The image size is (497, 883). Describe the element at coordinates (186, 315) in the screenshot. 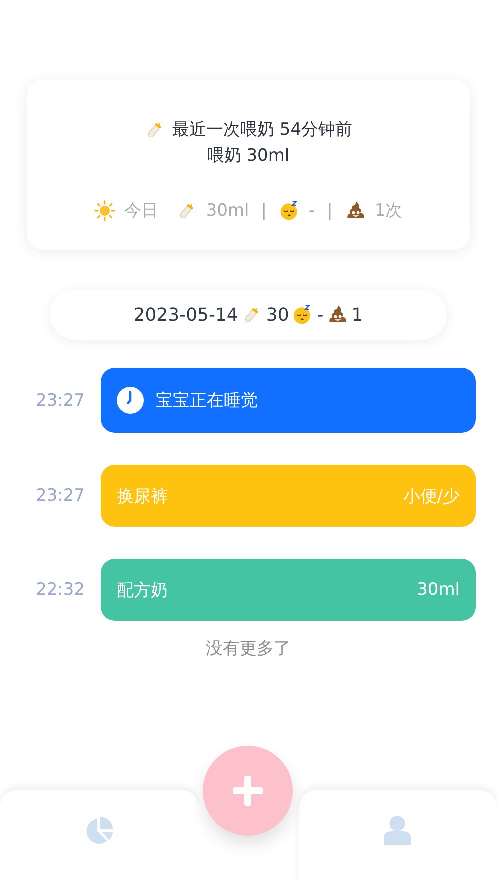

I see `date-text: 2023-05-14` at that location.